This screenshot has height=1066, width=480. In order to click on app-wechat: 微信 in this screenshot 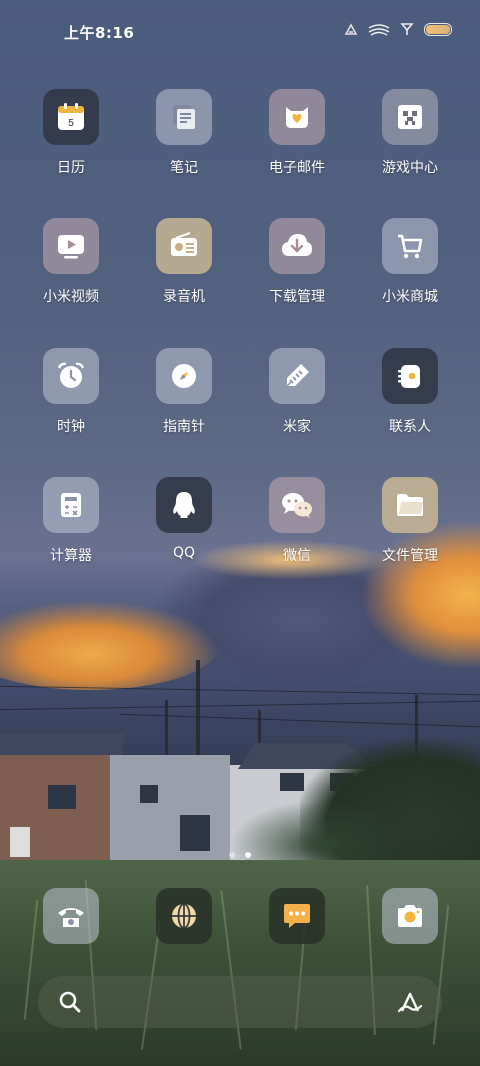, I will do `click(297, 521)`.